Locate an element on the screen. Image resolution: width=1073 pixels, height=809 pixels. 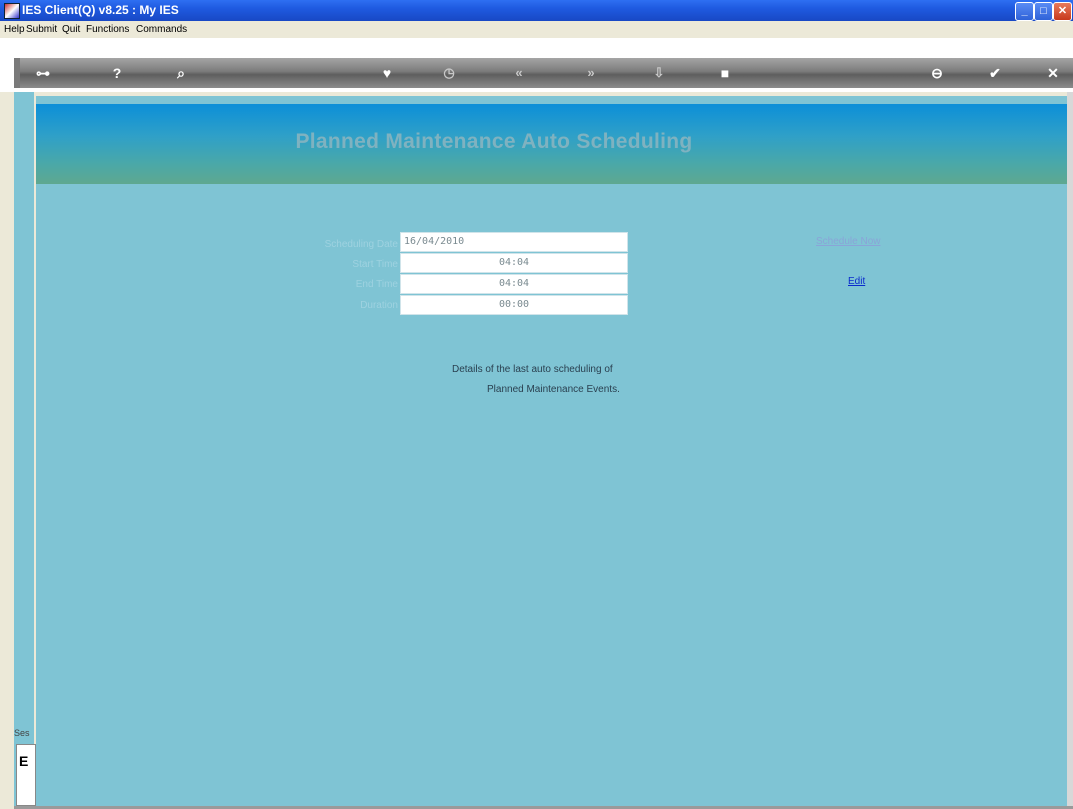
menu-functions: Functions is located at coordinates (107, 29).